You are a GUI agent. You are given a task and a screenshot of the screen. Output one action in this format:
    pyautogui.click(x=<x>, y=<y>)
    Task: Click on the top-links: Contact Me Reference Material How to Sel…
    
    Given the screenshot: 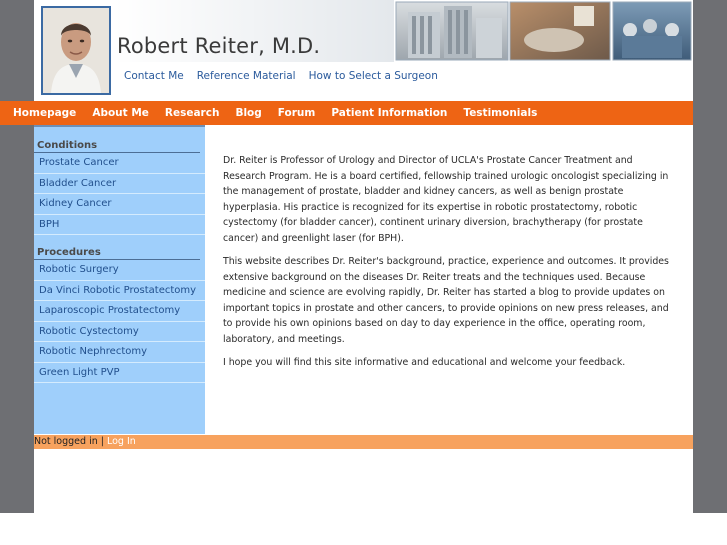 What is the action you would take?
    pyautogui.click(x=281, y=76)
    